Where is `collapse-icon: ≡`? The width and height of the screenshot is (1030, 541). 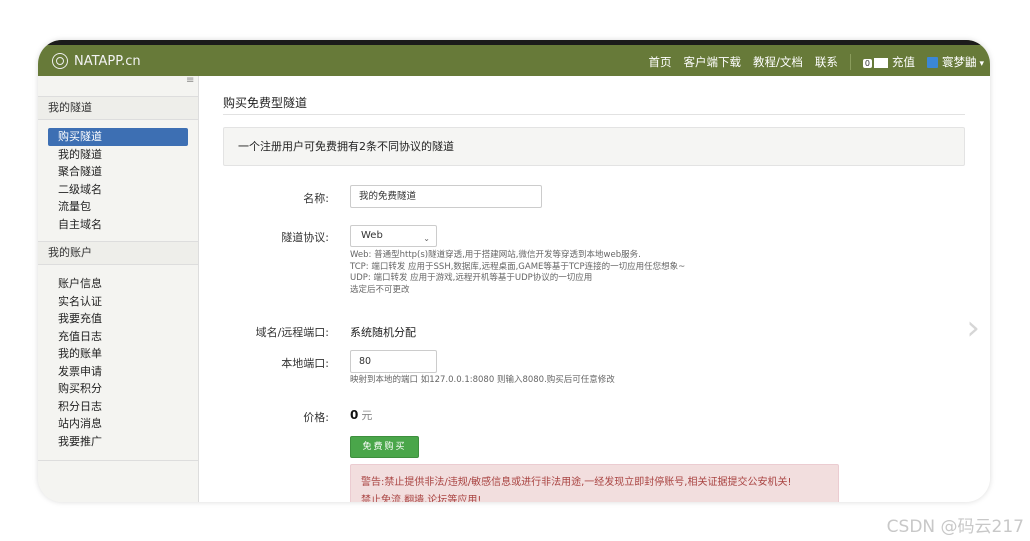
collapse-icon: ≡ is located at coordinates (190, 81).